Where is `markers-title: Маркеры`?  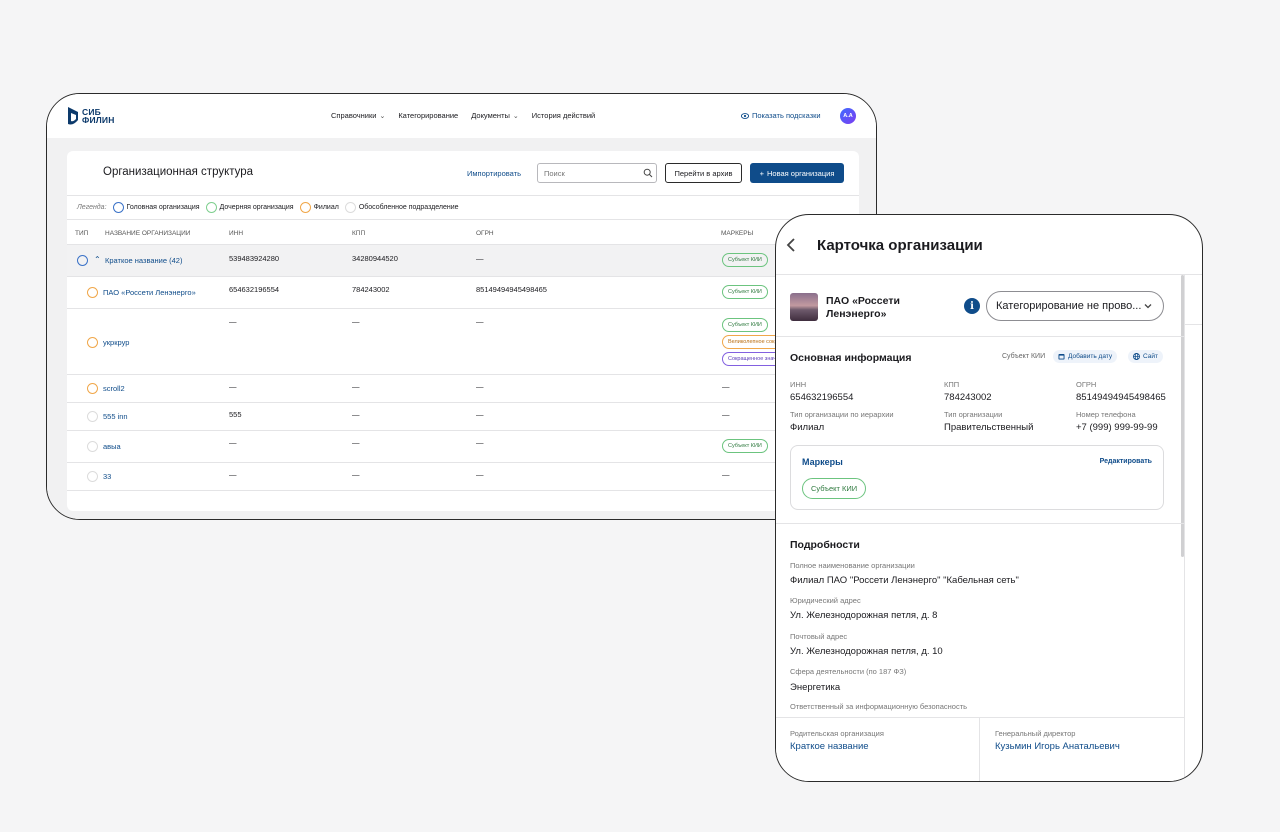 markers-title: Маркеры is located at coordinates (822, 462).